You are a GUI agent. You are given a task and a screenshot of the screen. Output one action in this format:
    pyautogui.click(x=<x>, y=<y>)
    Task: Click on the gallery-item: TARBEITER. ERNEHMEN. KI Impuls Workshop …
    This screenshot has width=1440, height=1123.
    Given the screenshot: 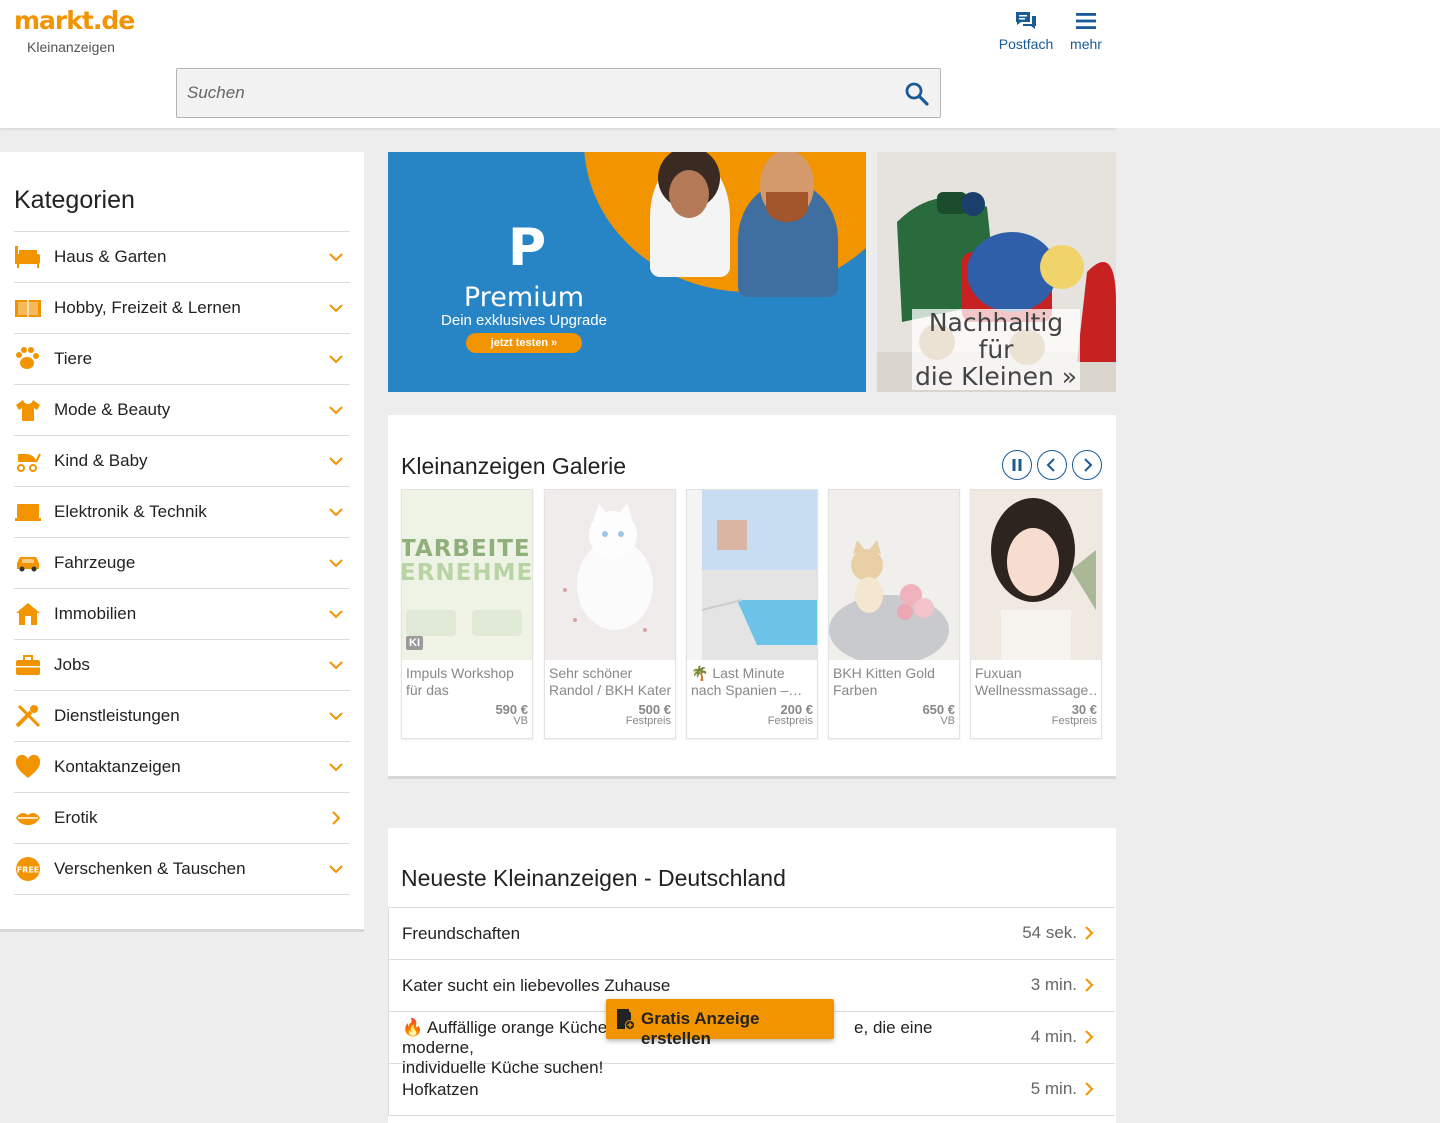 What is the action you would take?
    pyautogui.click(x=467, y=614)
    